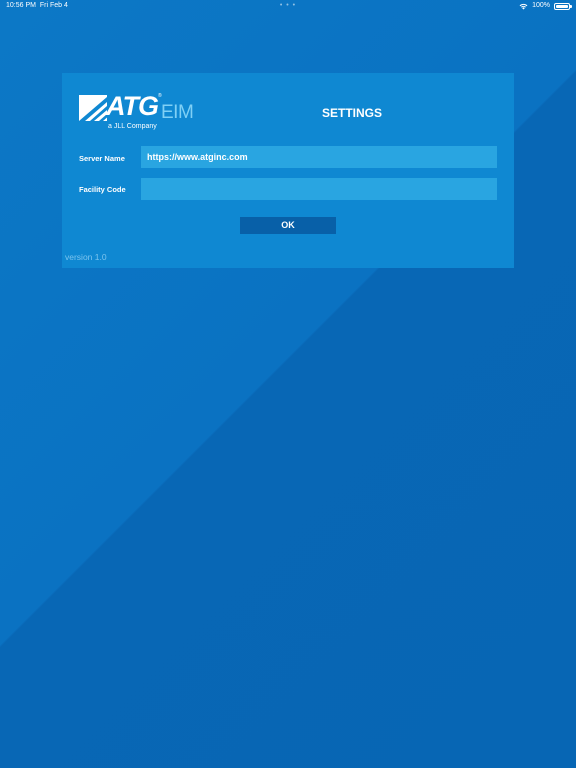 The height and width of the screenshot is (768, 576). I want to click on status-time-date: 10:56 PM Fri Feb 4, so click(37, 6).